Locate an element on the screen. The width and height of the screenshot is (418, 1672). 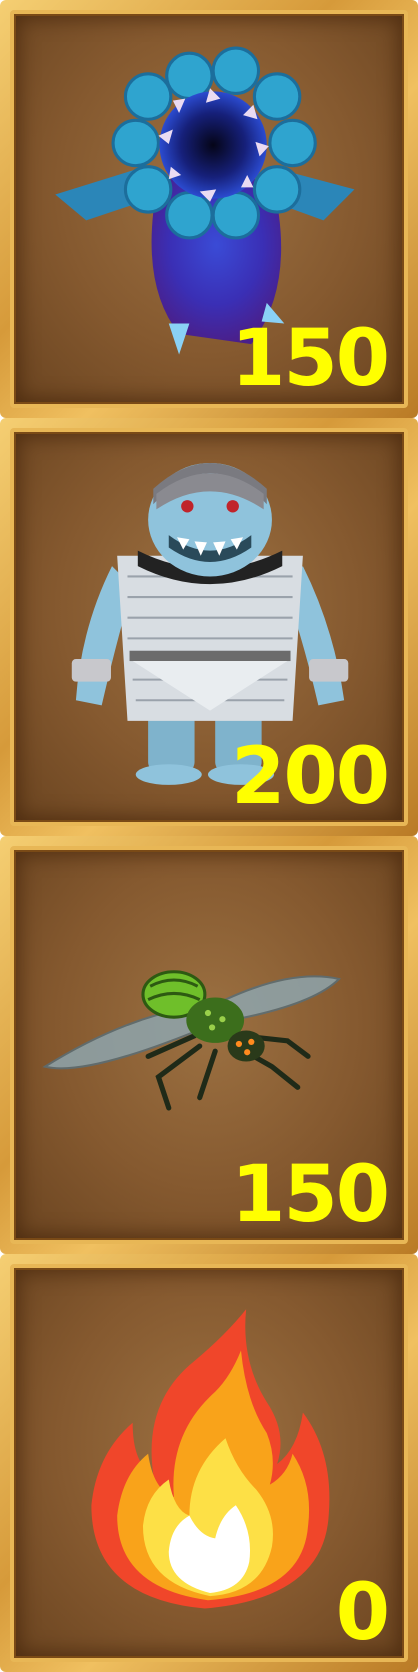
cost-label: 0 is located at coordinates (362, 1613).